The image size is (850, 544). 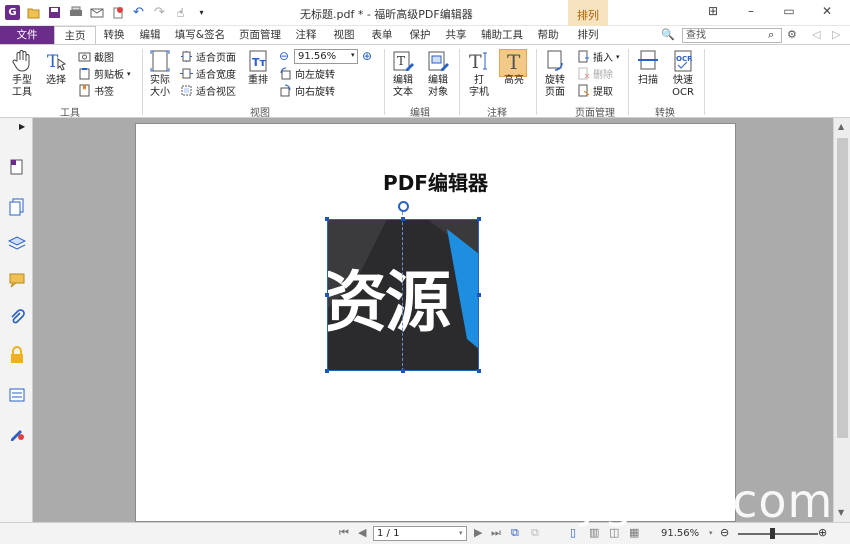 I want to click on pages-thumbnail-icon, so click(x=17, y=167).